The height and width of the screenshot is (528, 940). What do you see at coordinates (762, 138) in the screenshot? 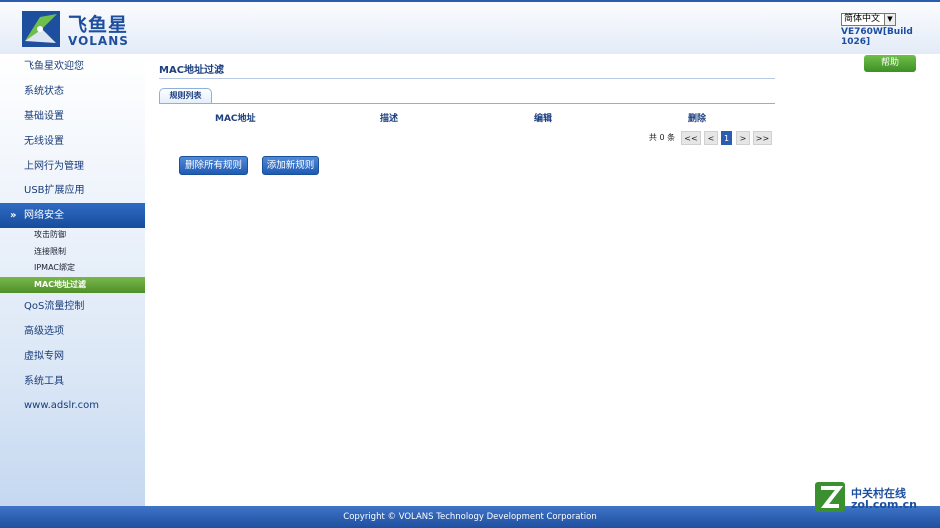
I see `pager-last-button: >>` at bounding box center [762, 138].